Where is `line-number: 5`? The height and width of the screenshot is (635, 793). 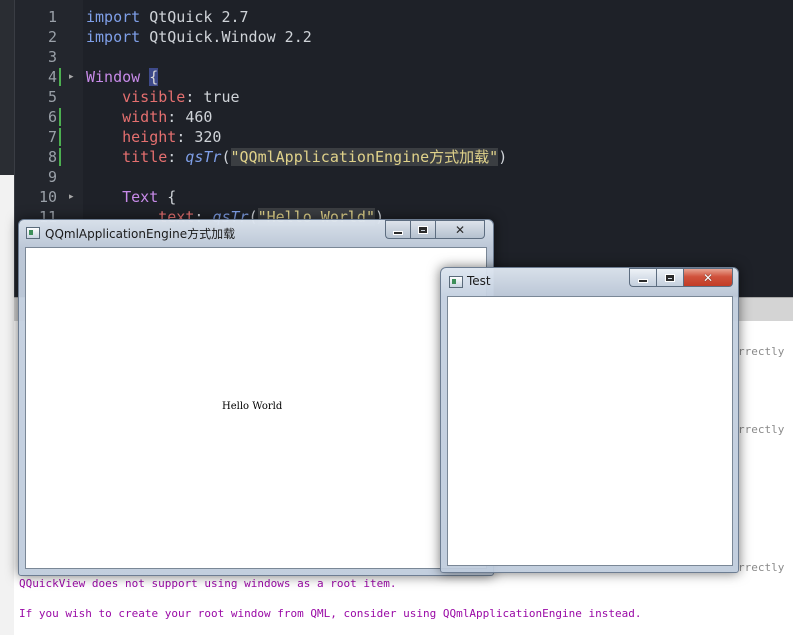
line-number: 5 is located at coordinates (52, 97).